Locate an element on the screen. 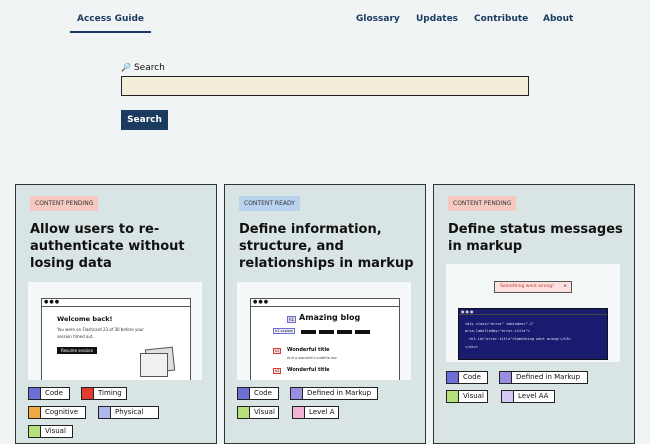  h2-explain-label: h2 explain is located at coordinates (284, 331).